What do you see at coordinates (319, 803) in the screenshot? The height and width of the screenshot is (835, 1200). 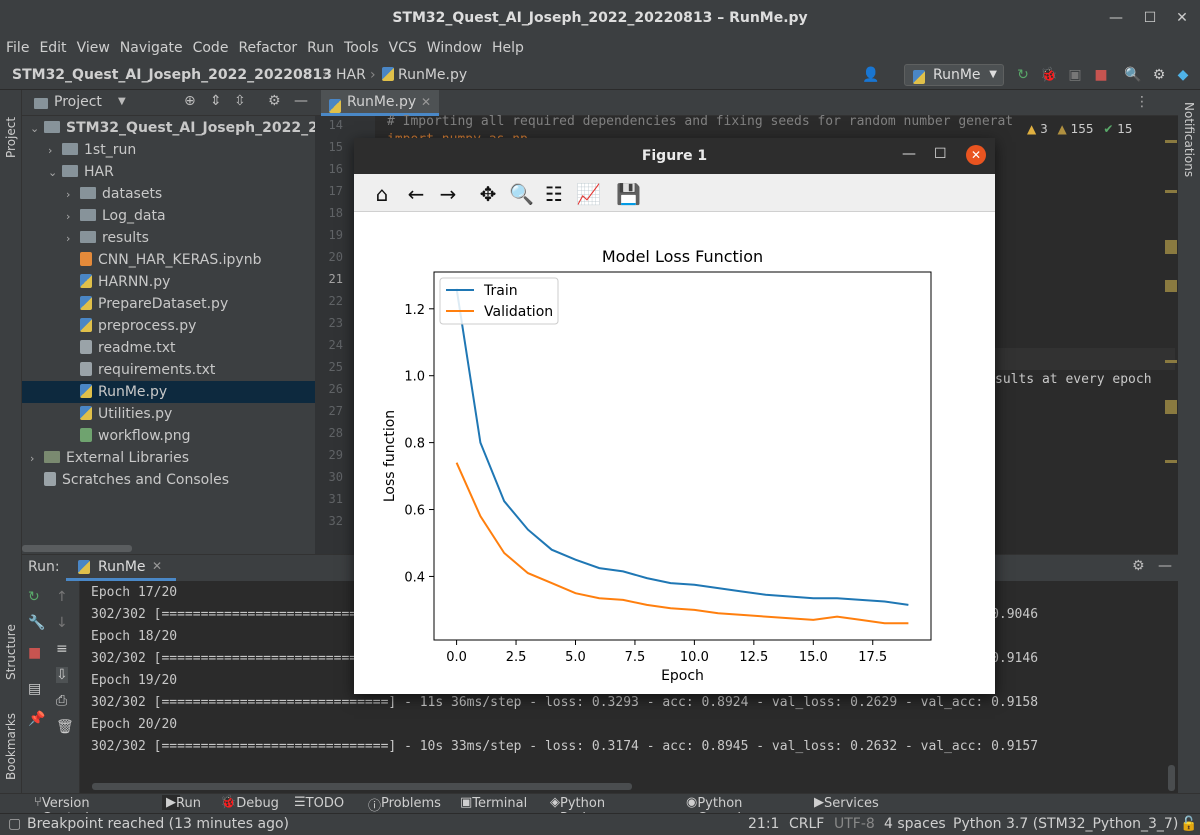 I see `tab-todo: ☰ TODO` at bounding box center [319, 803].